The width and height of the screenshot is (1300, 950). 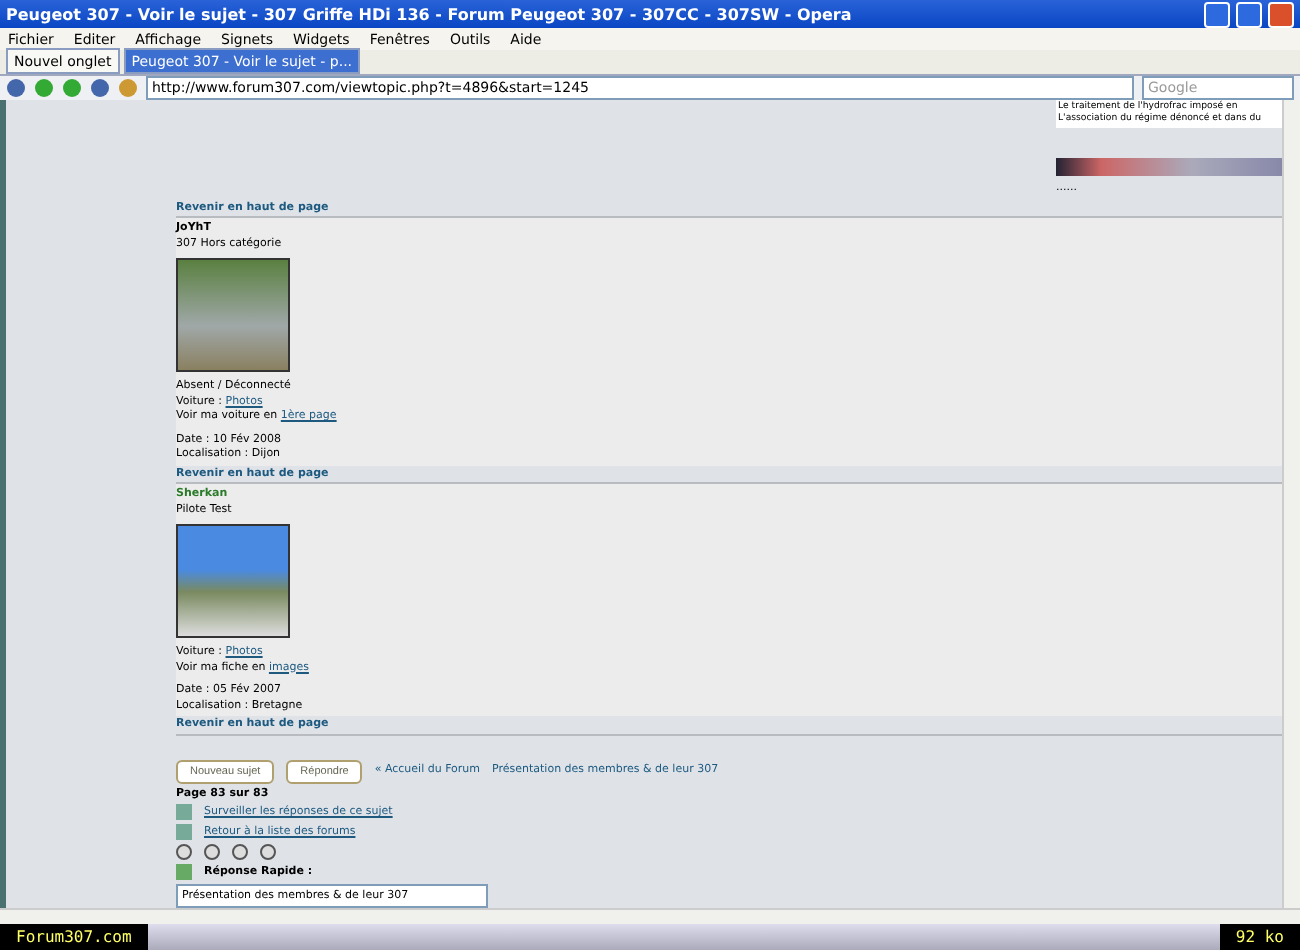 What do you see at coordinates (650, 916) in the screenshot?
I see `horizontal-scrollbar` at bounding box center [650, 916].